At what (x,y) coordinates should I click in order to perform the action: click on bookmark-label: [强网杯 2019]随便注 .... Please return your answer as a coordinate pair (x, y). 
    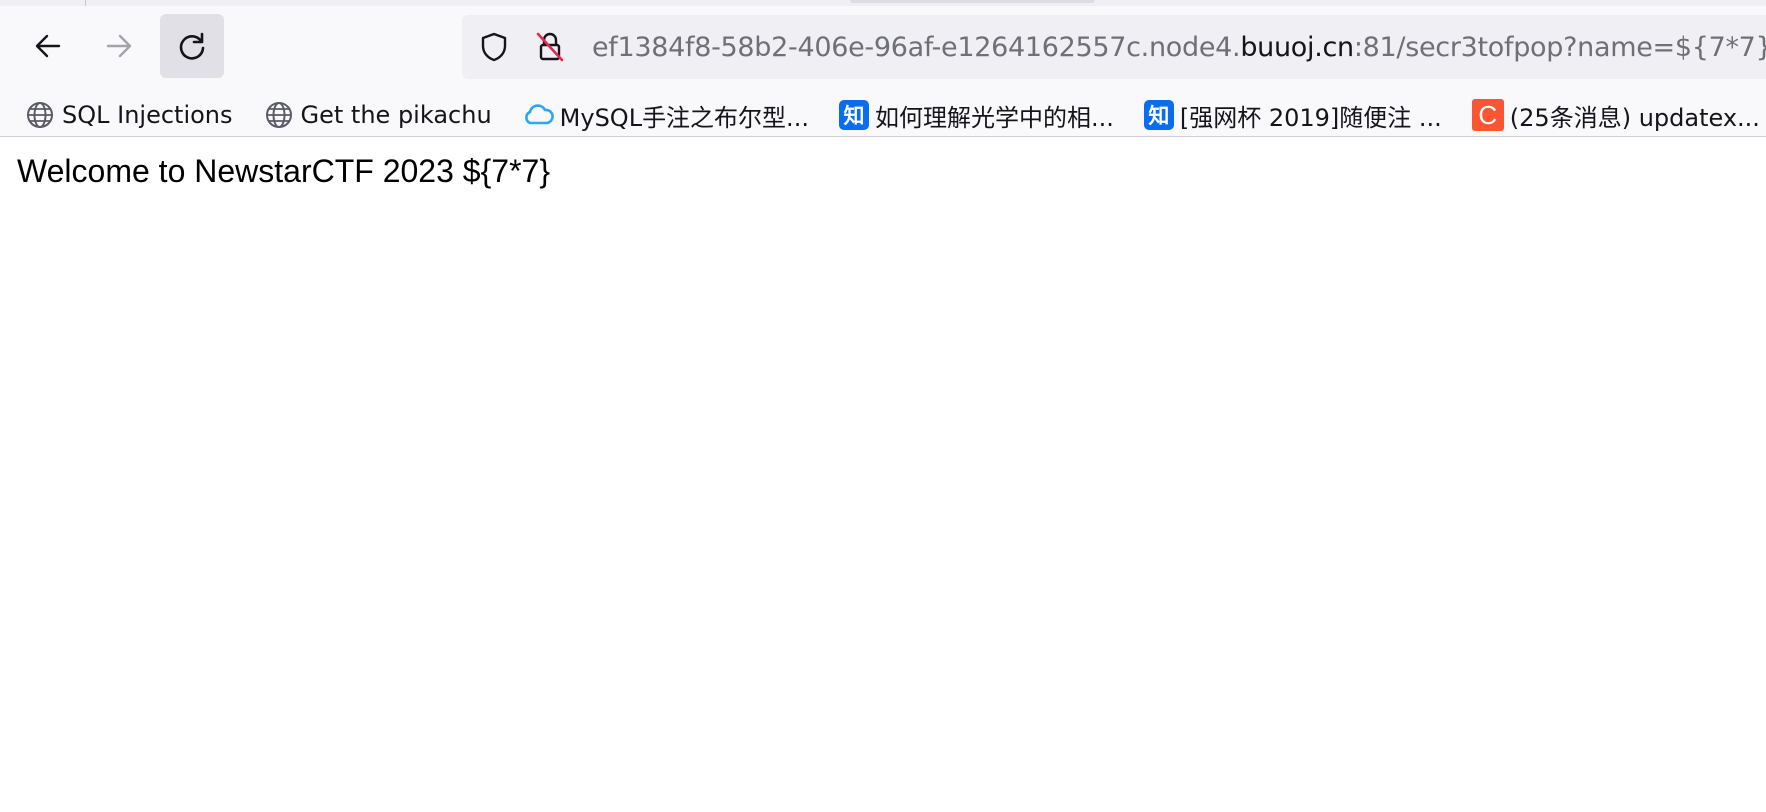
    Looking at the image, I should click on (1310, 117).